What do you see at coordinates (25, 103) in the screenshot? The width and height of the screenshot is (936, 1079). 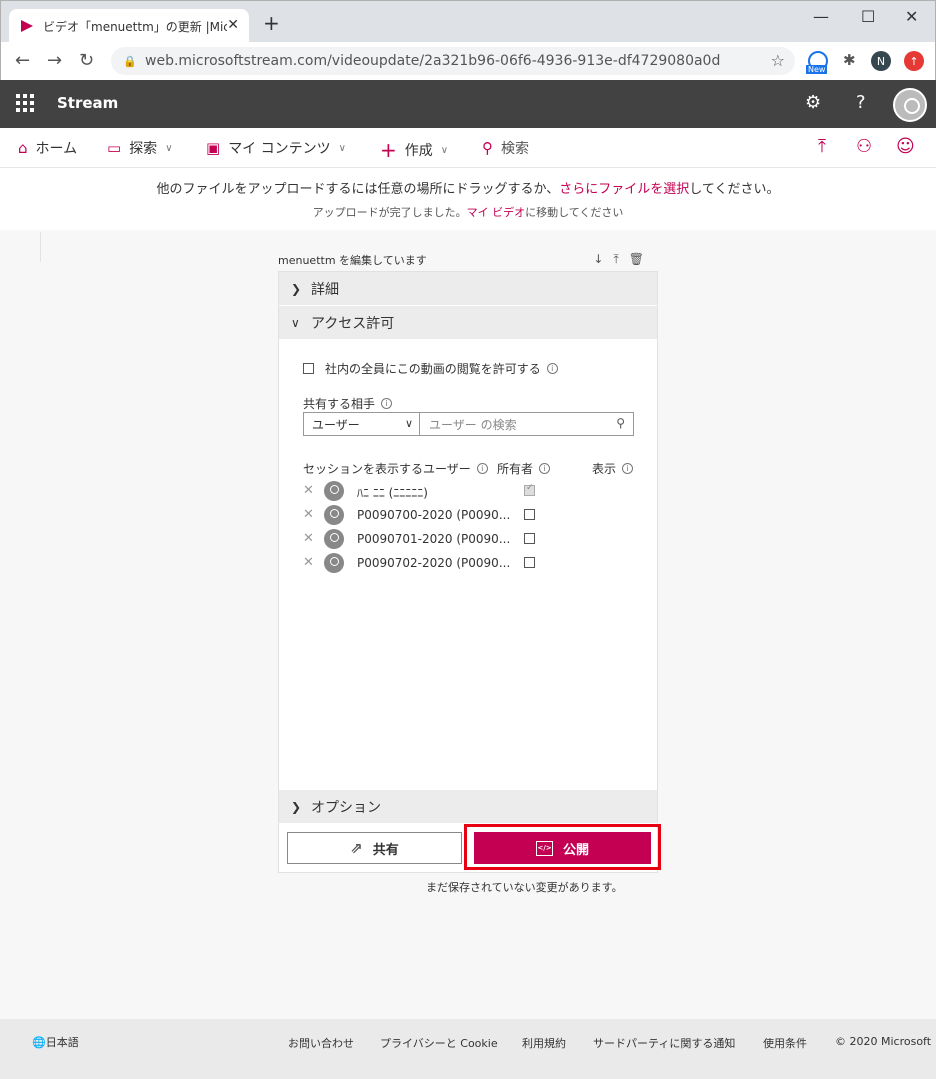 I see `app-launcher-icon` at bounding box center [25, 103].